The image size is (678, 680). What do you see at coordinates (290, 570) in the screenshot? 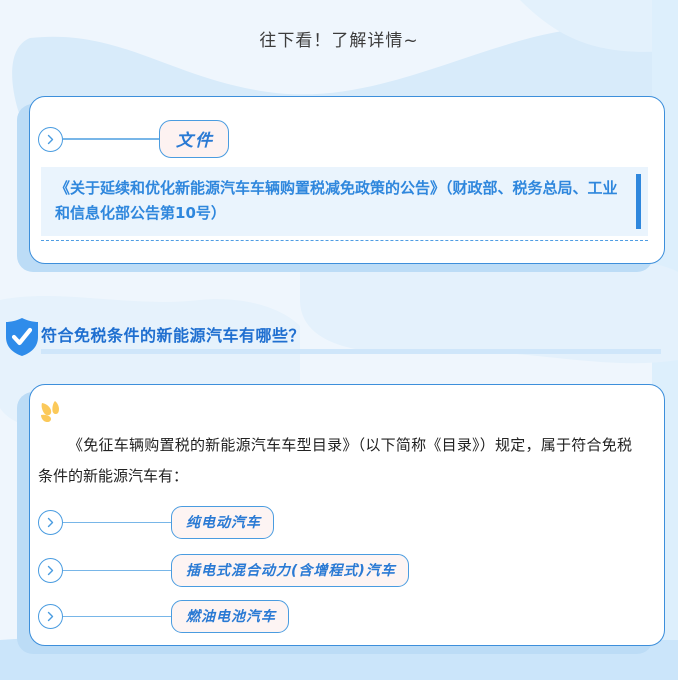
I see `vehicle-type-label: 插电式混合动力(含增程式)汽车` at bounding box center [290, 570].